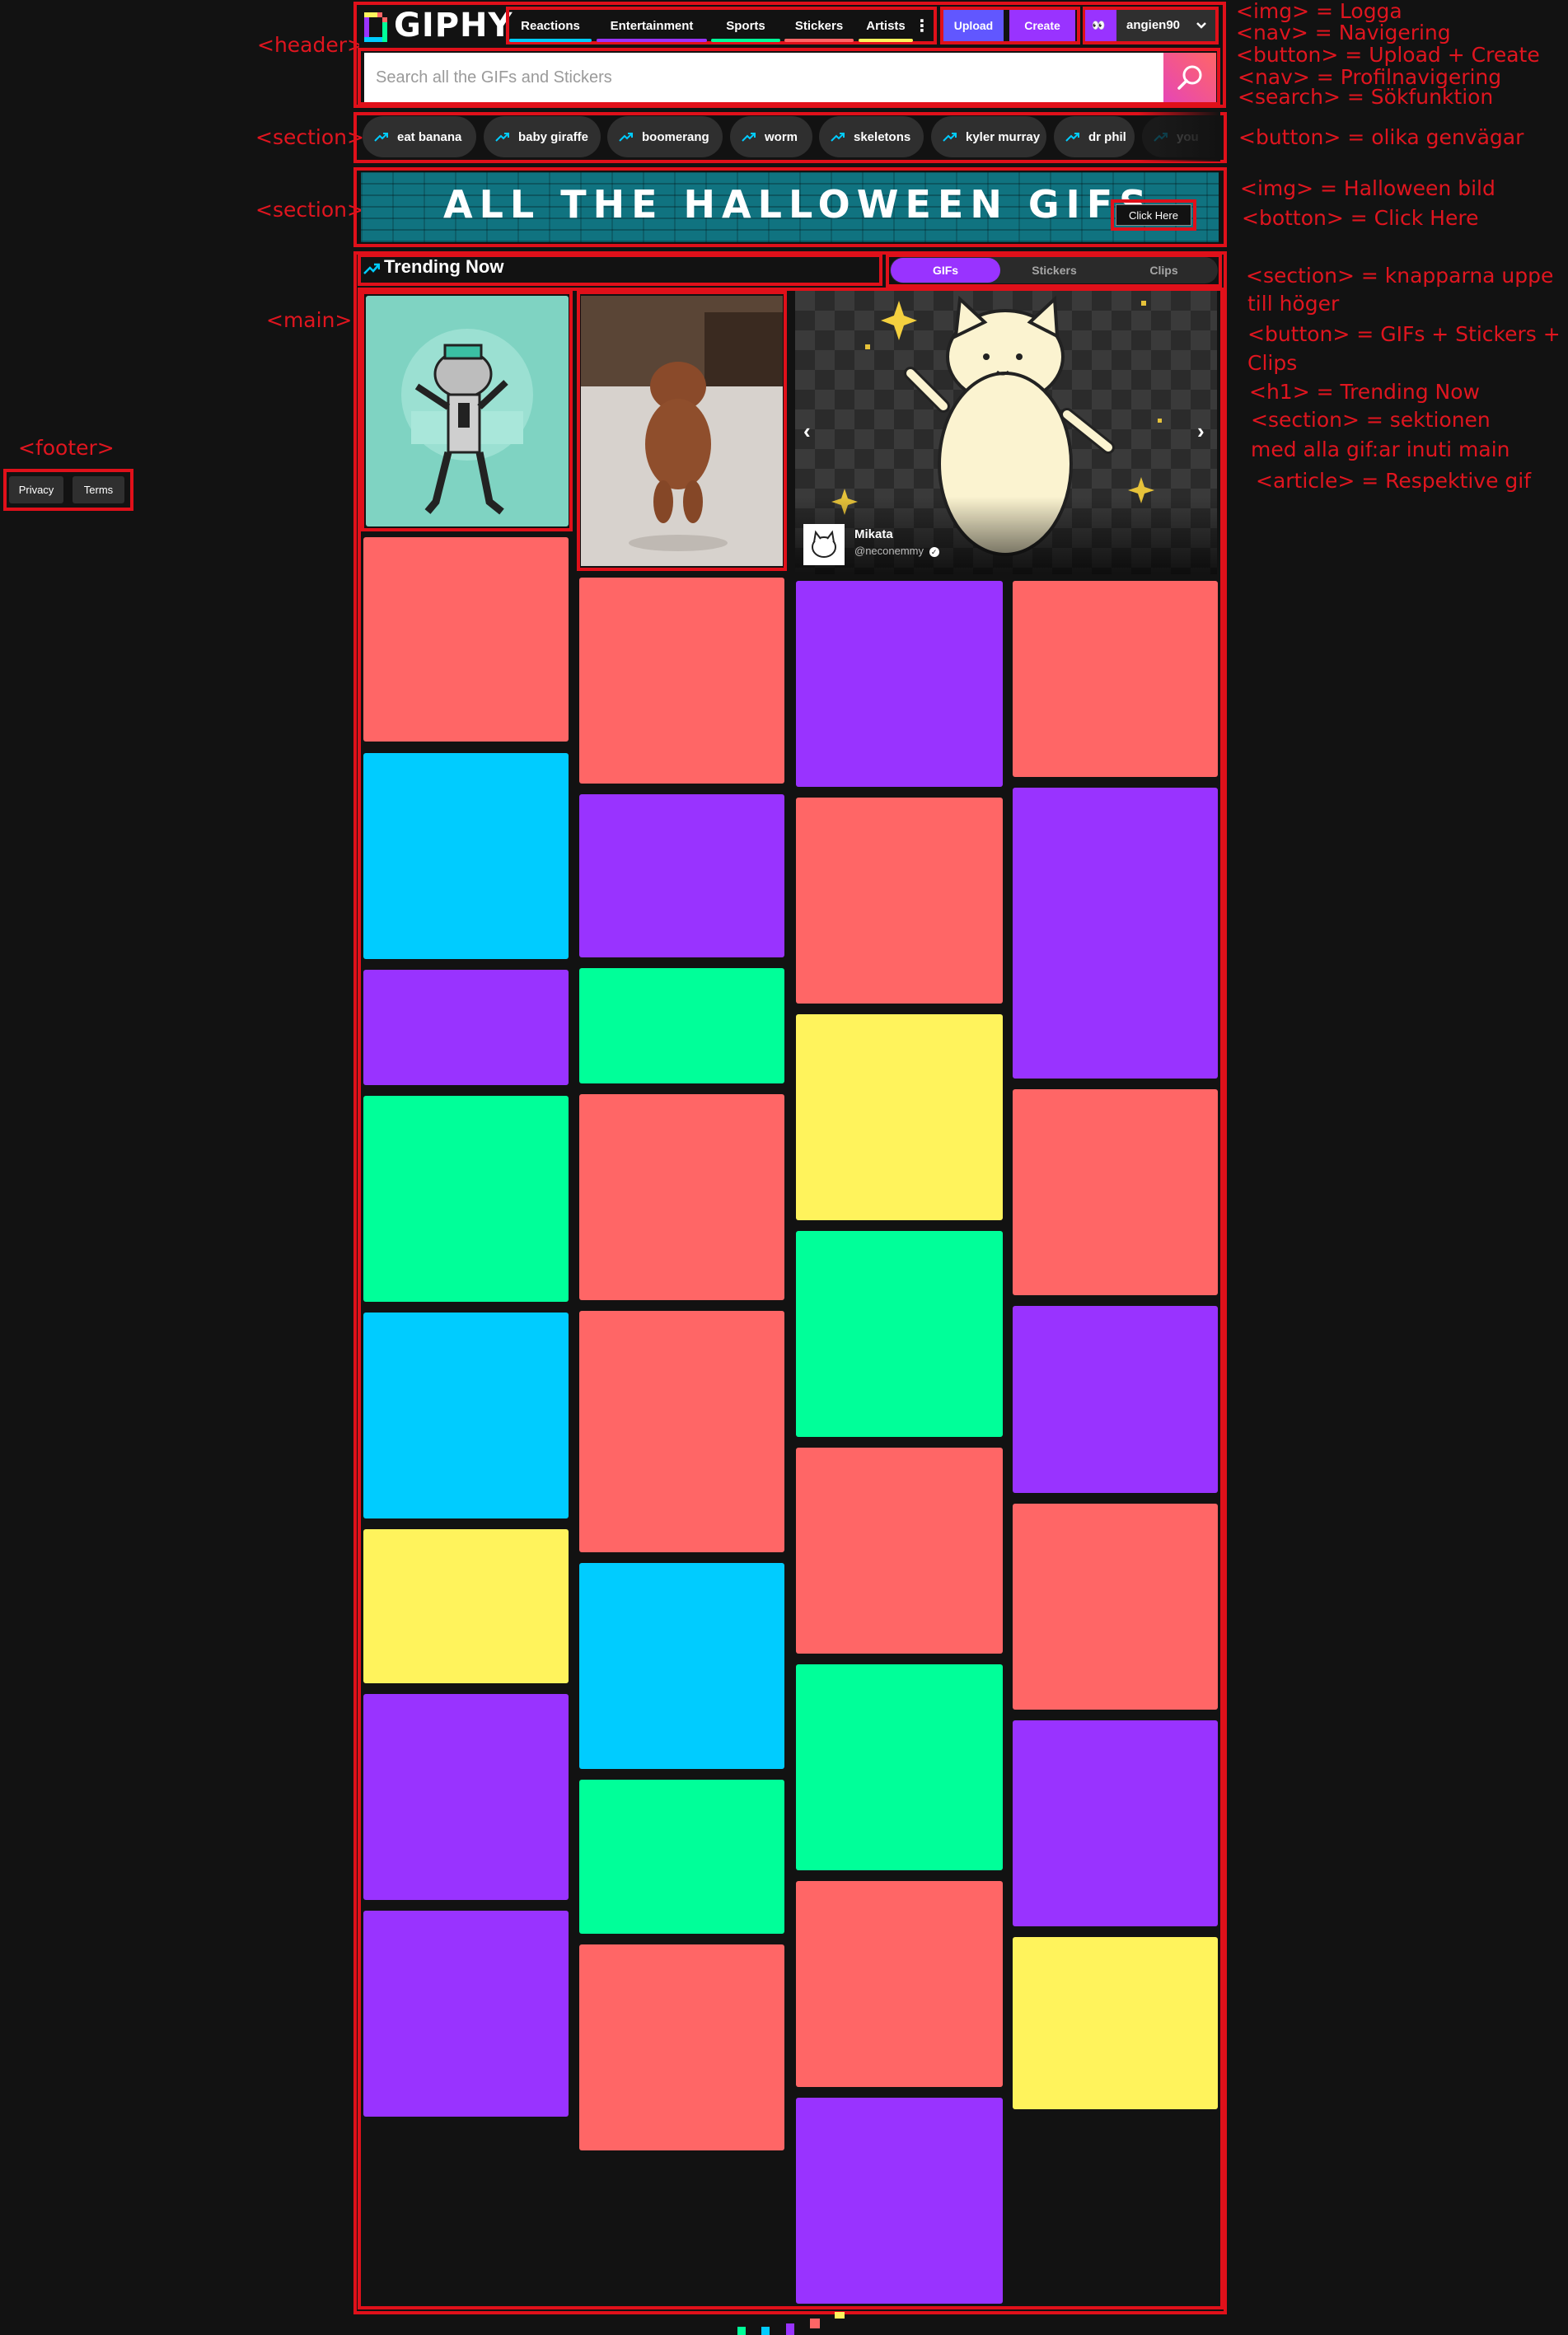 The height and width of the screenshot is (2335, 1568). I want to click on annotation-section-2: <section>, so click(309, 210).